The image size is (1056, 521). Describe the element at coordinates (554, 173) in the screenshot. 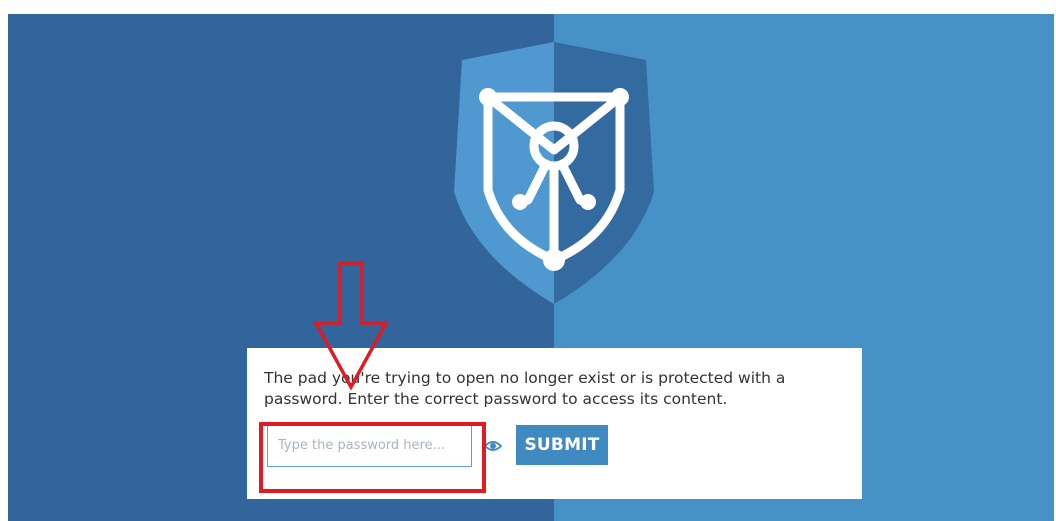

I see `shield-logo-icon` at that location.